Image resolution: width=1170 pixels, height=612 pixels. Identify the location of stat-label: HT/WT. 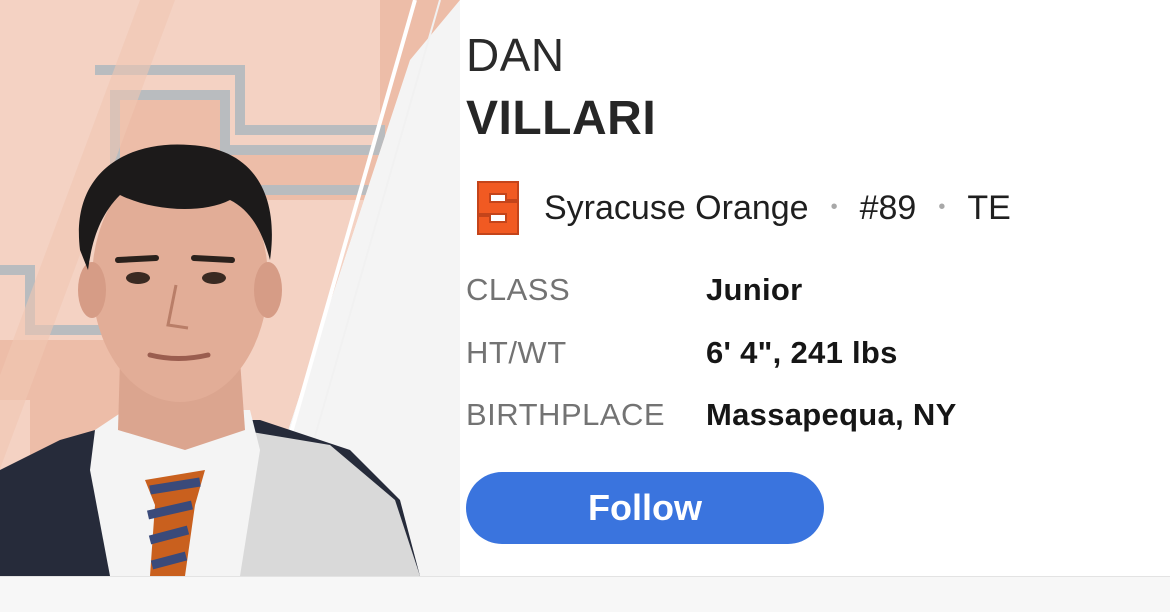
(516, 352).